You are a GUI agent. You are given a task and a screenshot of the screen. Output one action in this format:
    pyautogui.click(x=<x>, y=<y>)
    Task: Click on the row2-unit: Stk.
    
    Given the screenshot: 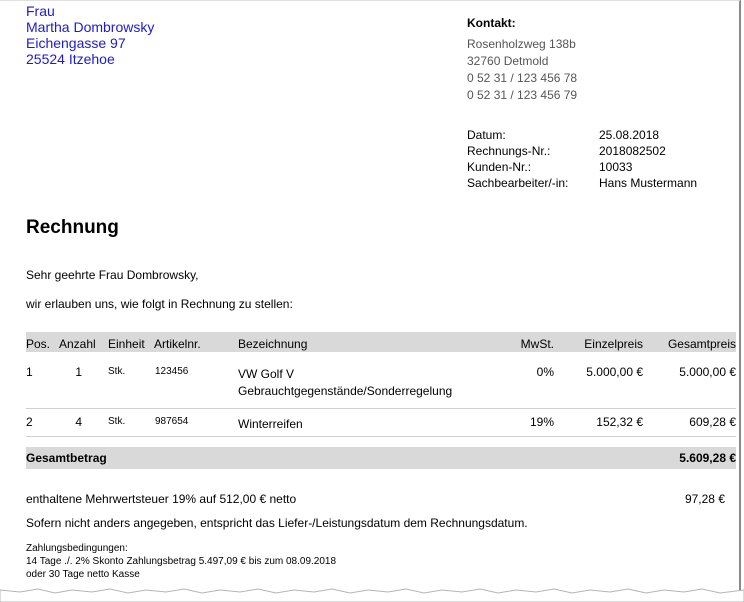 What is the action you would take?
    pyautogui.click(x=117, y=421)
    